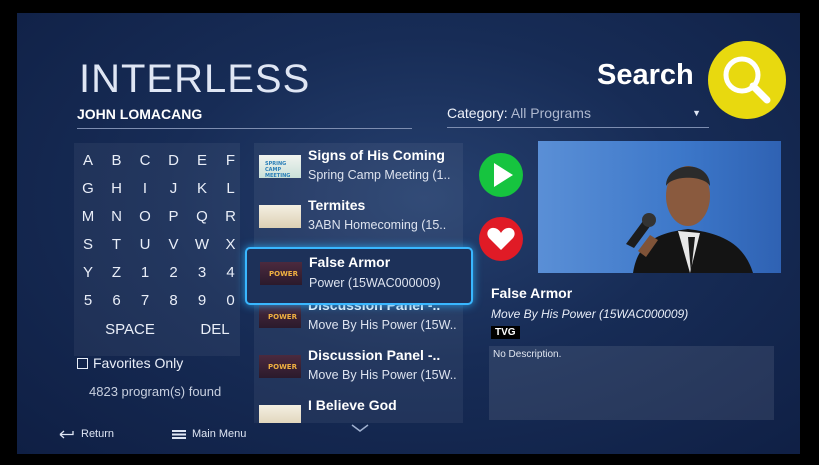 This screenshot has width=819, height=465. I want to click on heart-icon, so click(501, 238).